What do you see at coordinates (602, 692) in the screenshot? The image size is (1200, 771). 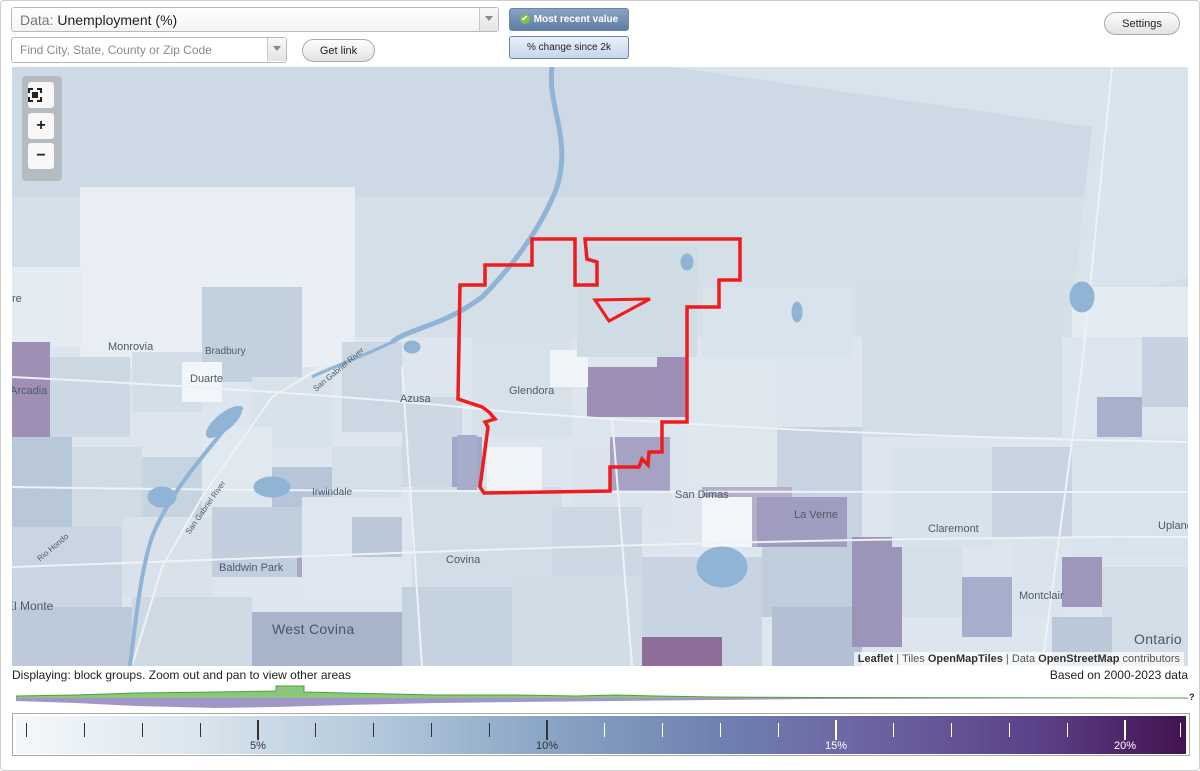 I see `histogram-area-highlight` at bounding box center [602, 692].